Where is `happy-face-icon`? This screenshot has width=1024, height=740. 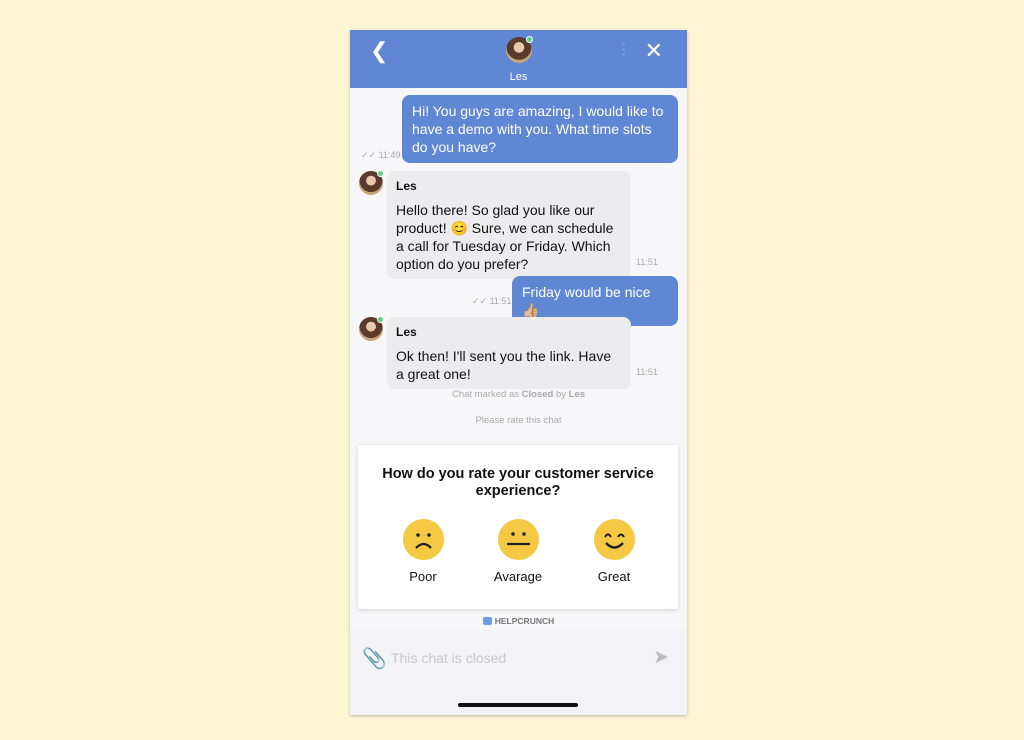
happy-face-icon is located at coordinates (614, 539).